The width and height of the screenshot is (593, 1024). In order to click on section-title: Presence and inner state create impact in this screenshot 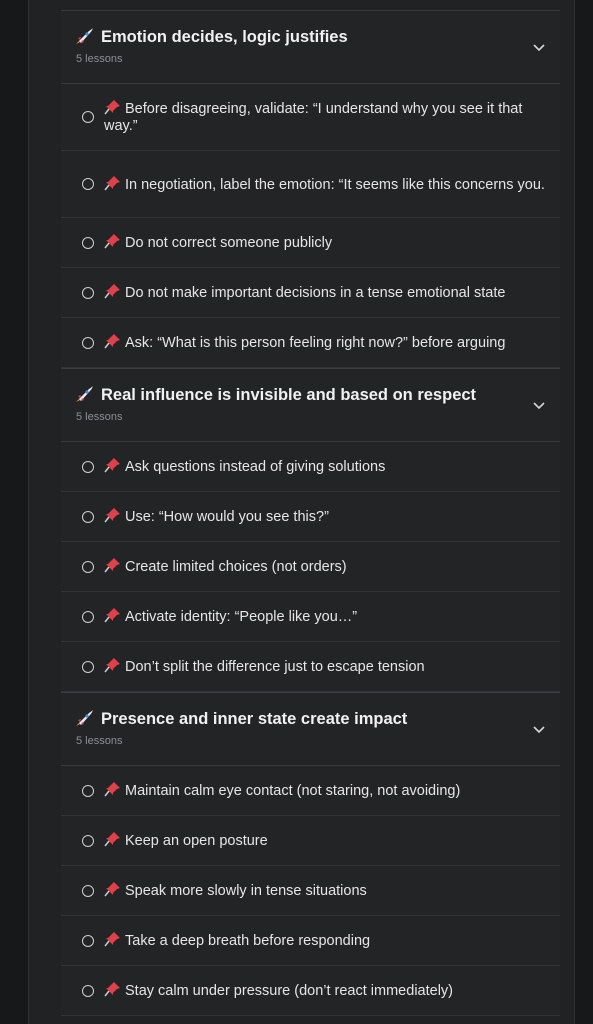, I will do `click(241, 719)`.